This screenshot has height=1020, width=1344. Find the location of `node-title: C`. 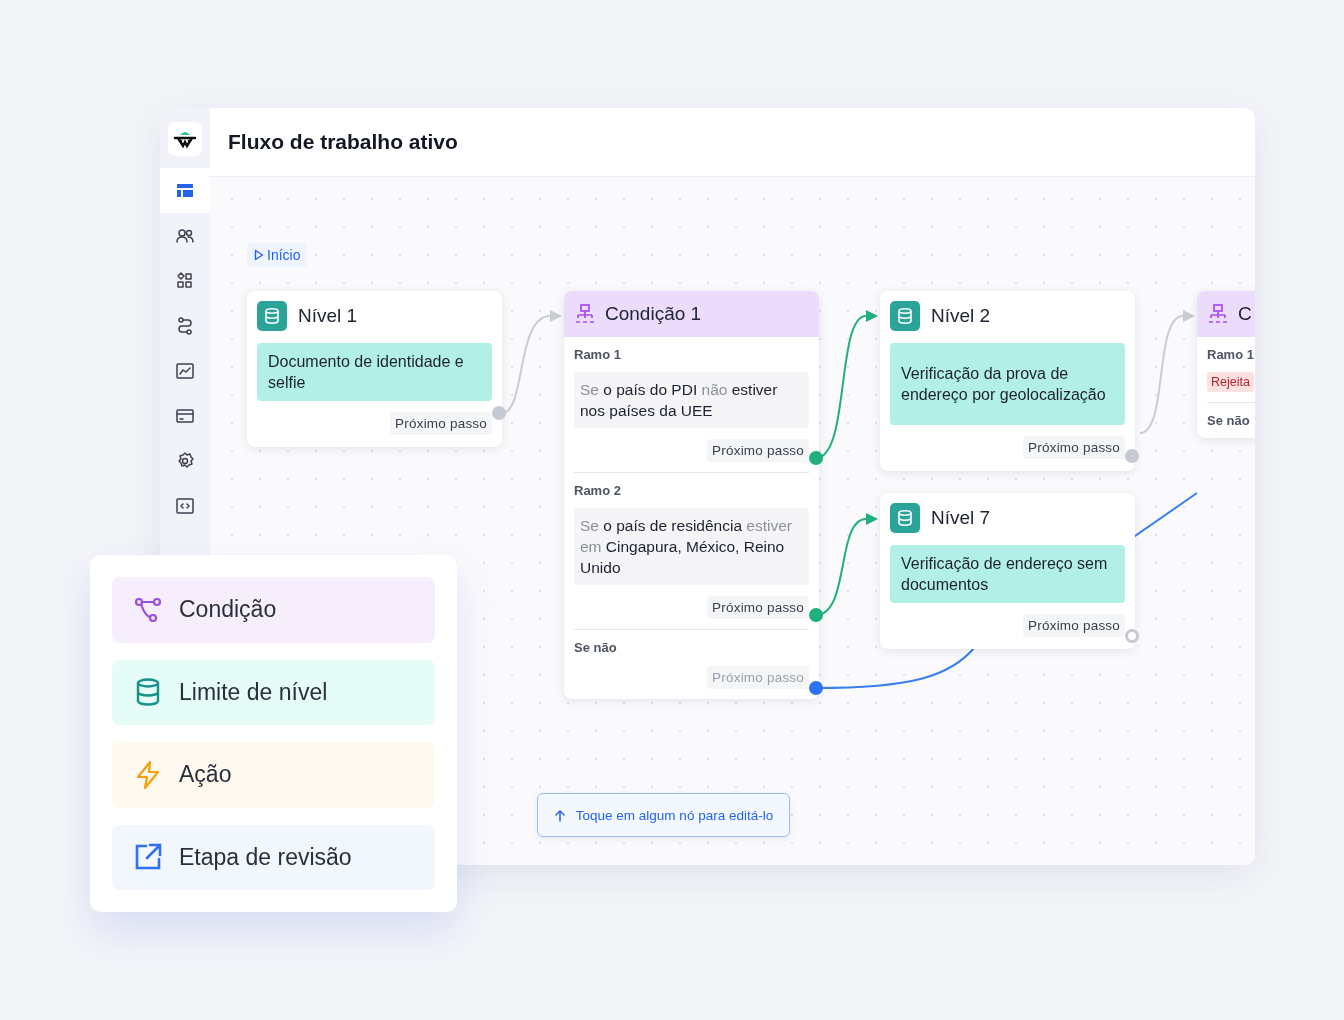

node-title: C is located at coordinates (1245, 314).